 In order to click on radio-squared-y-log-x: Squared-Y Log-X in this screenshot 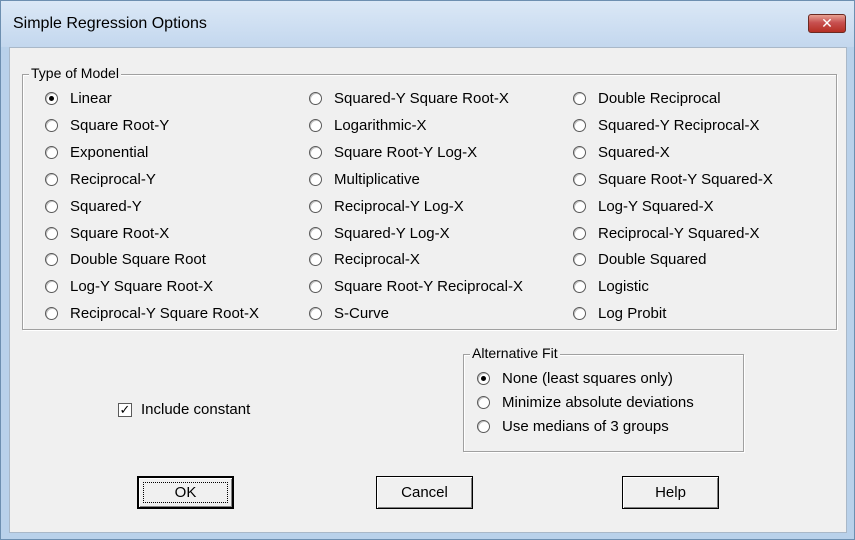, I will do `click(379, 233)`.